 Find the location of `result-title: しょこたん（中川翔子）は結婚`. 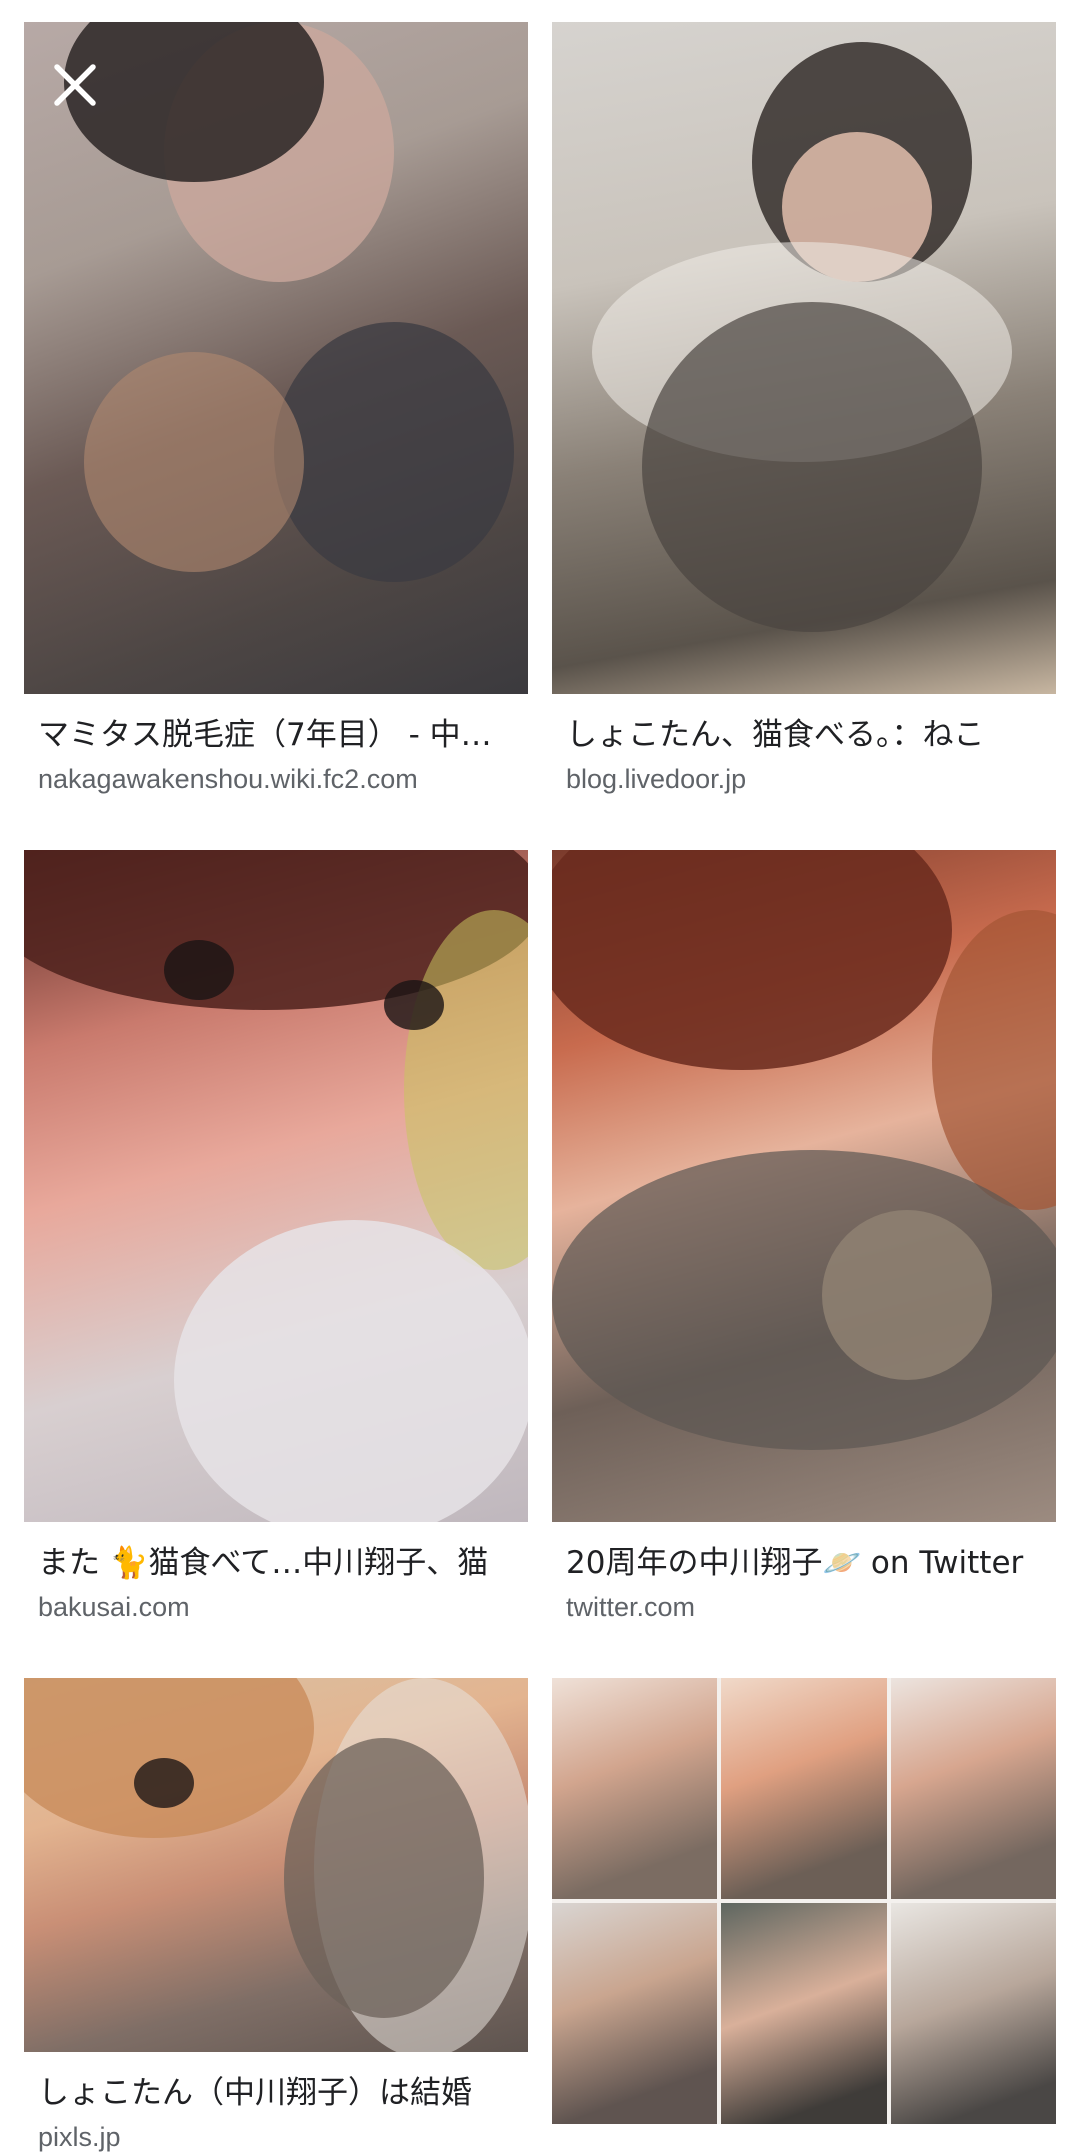

result-title: しょこたん（中川翔子）は結婚 is located at coordinates (276, 2093).